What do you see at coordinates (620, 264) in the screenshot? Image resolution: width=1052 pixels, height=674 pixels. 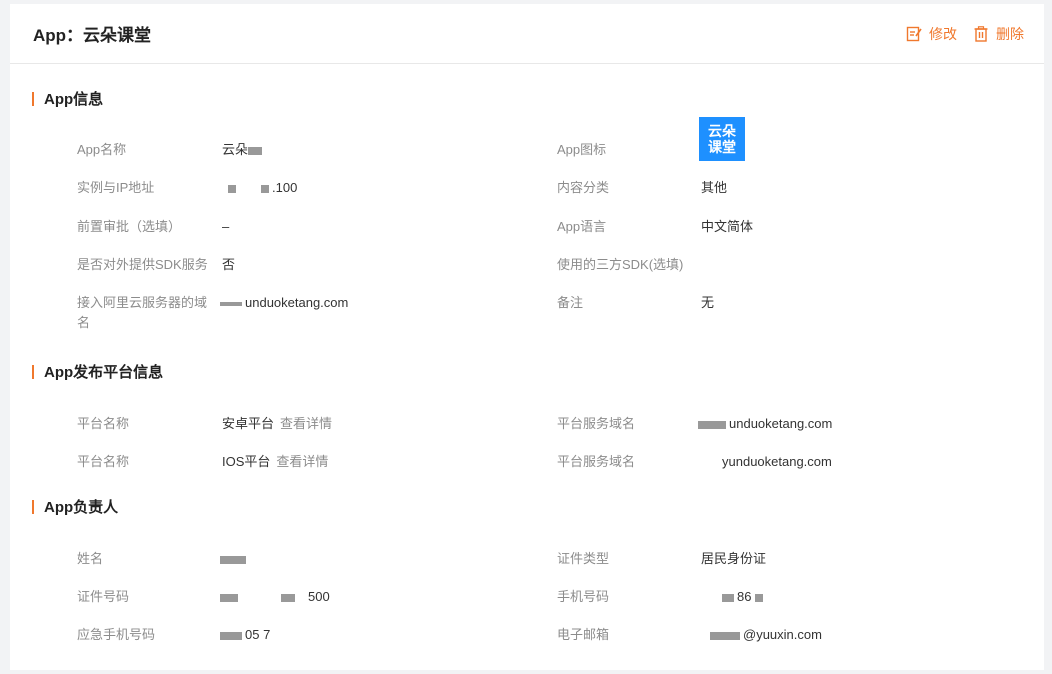 I see `field-label: 使用的三方SDK(选填)` at bounding box center [620, 264].